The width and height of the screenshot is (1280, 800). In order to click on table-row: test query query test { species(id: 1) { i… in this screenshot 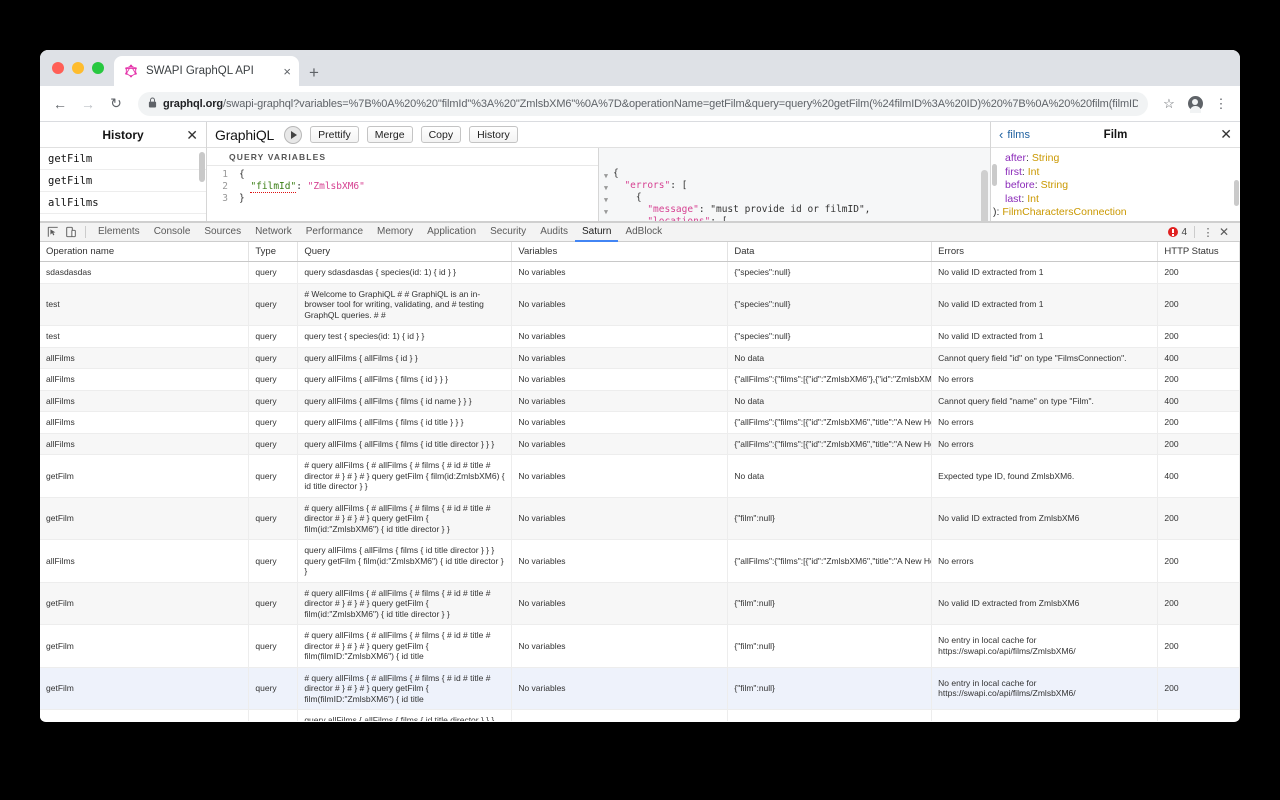, I will do `click(640, 336)`.